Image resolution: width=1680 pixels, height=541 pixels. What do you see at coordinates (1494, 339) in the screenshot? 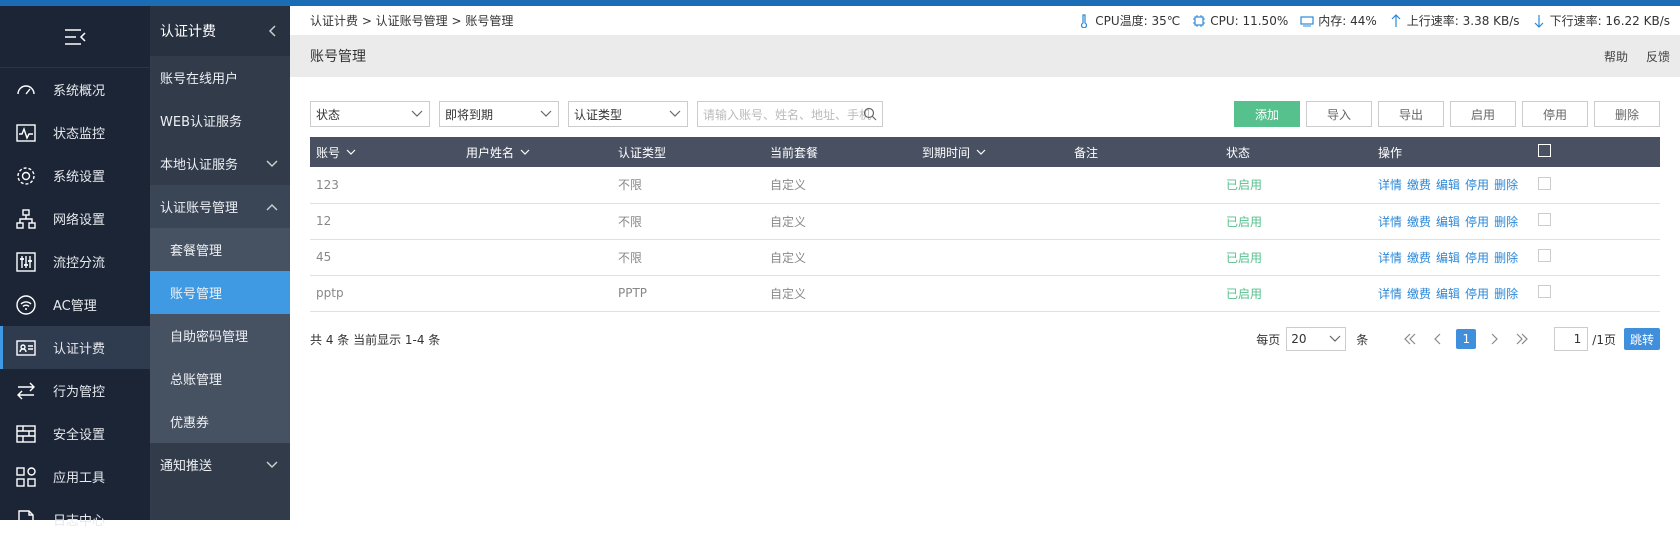
I see `next-page-icon` at bounding box center [1494, 339].